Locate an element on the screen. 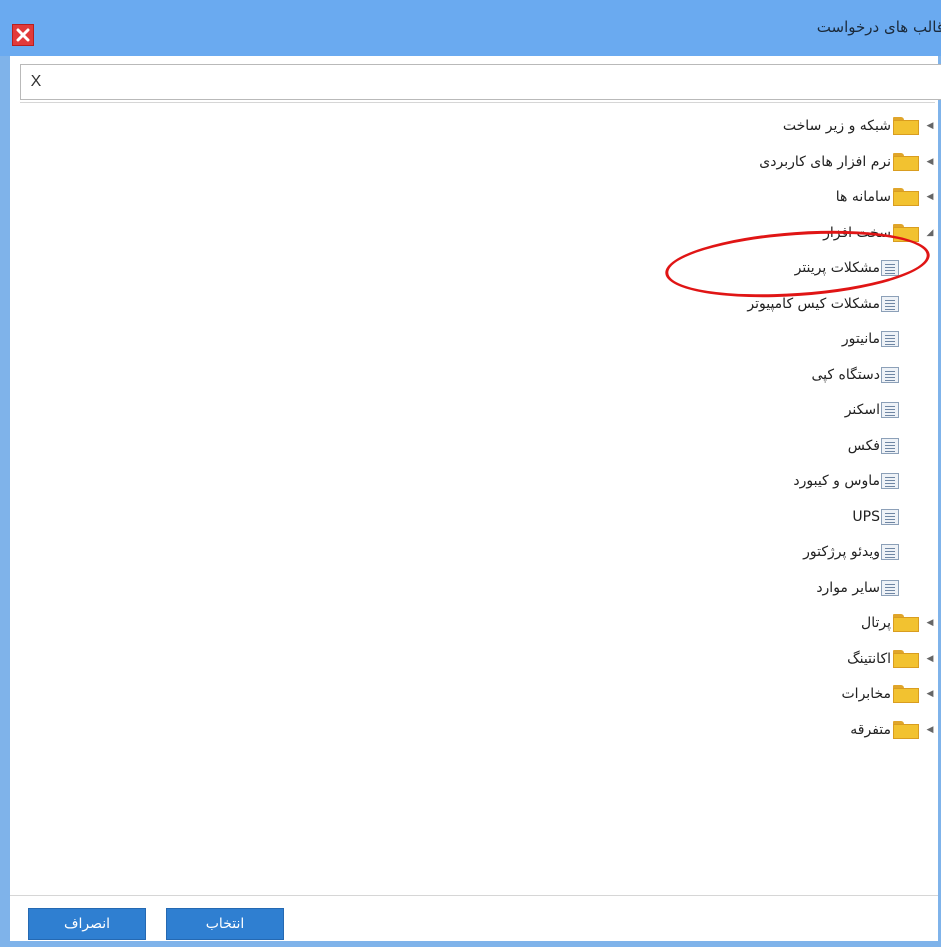  tree-folder: مخابرات ◀ is located at coordinates (891, 694).